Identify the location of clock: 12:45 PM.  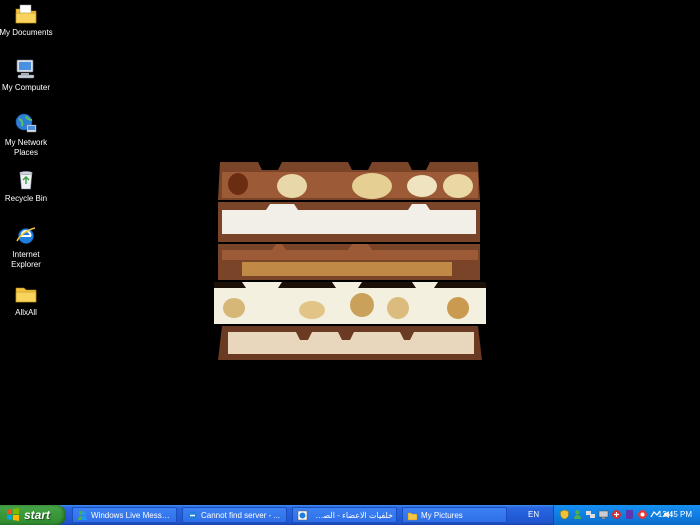
(675, 515).